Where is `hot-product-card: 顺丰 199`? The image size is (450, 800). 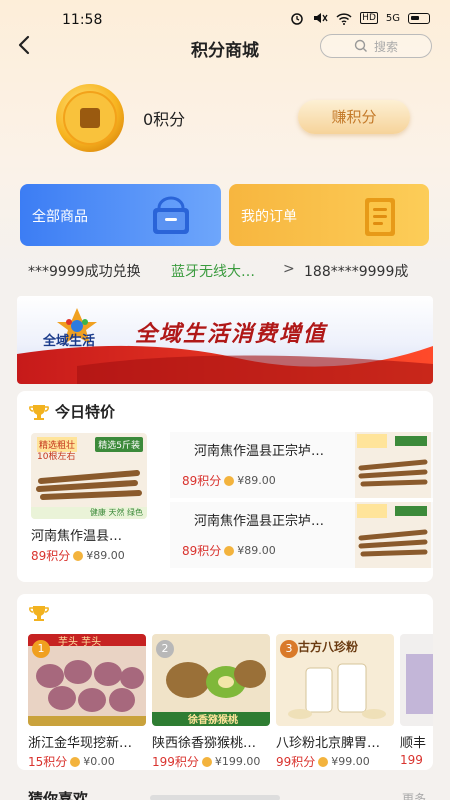 hot-product-card: 顺丰 199 is located at coordinates (416, 700).